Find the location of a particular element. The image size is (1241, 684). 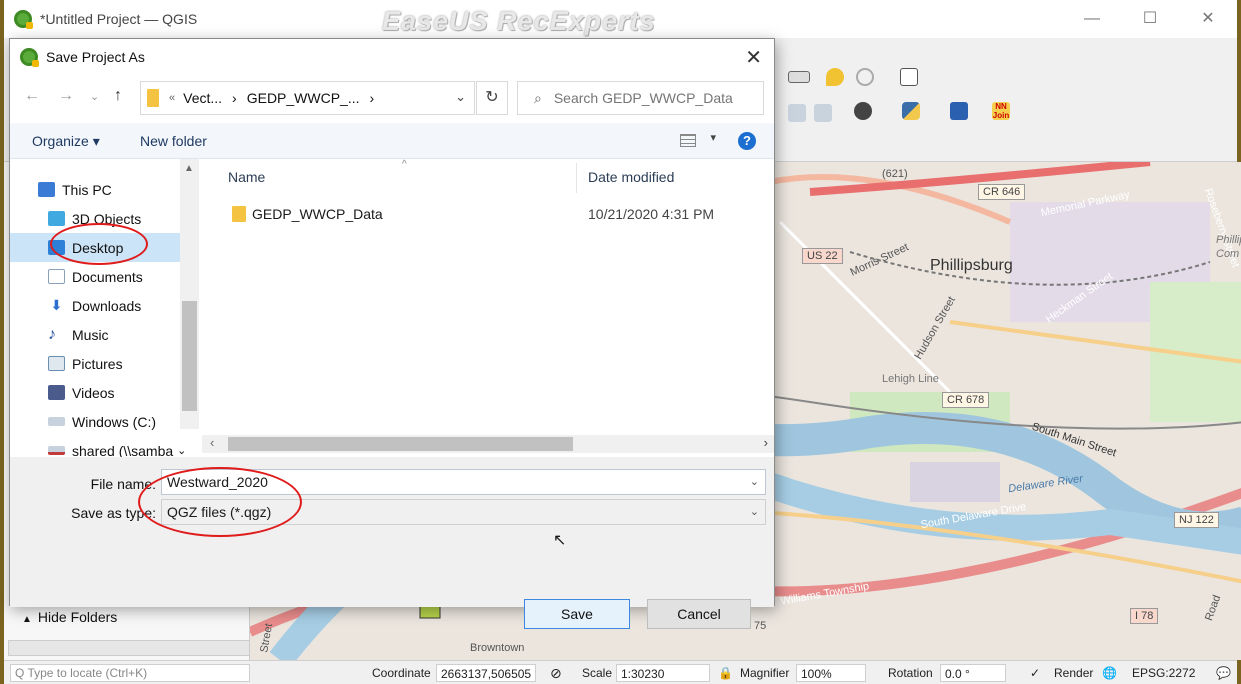

desktop-icon is located at coordinates (56, 247).